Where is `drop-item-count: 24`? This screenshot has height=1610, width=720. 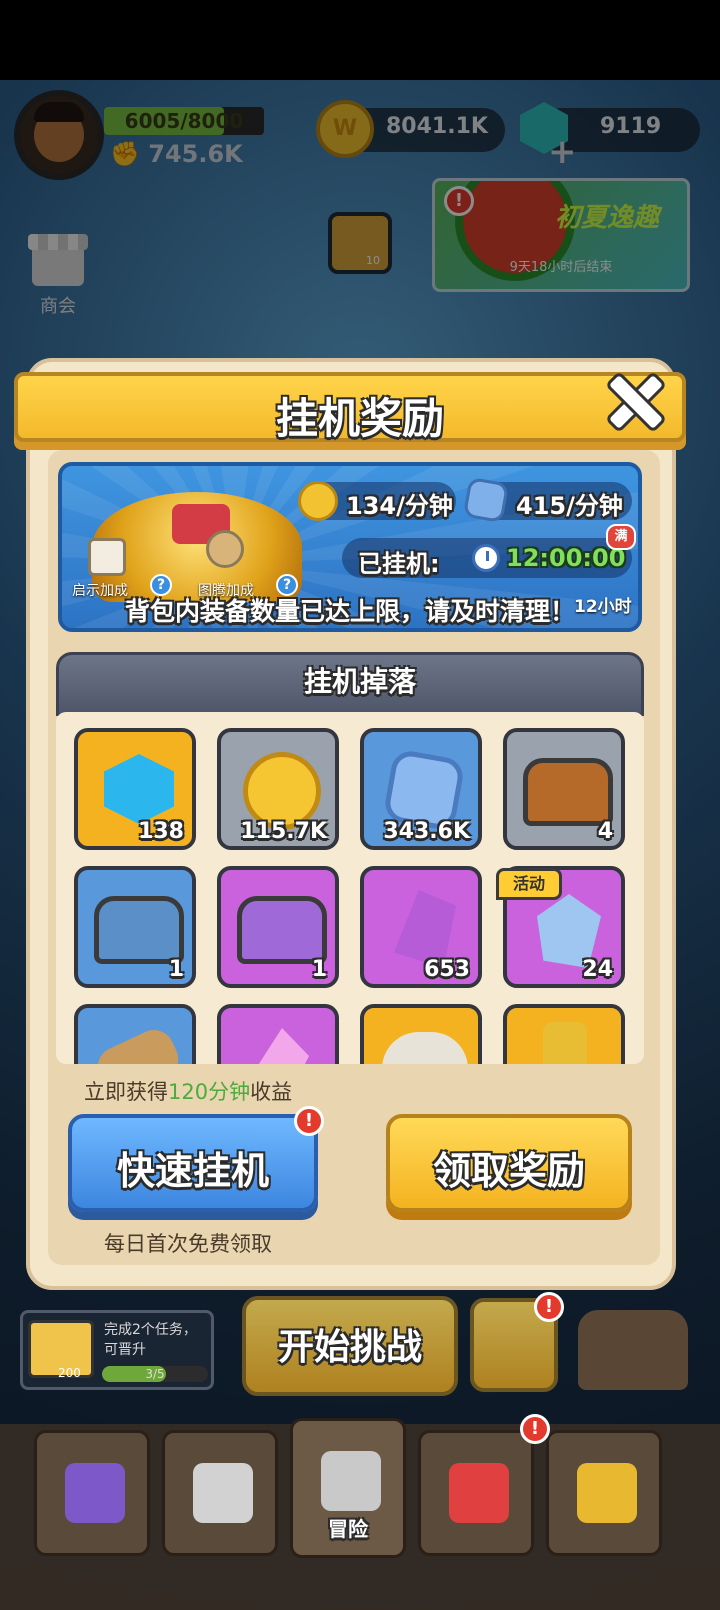
drop-item-count: 24 is located at coordinates (597, 969).